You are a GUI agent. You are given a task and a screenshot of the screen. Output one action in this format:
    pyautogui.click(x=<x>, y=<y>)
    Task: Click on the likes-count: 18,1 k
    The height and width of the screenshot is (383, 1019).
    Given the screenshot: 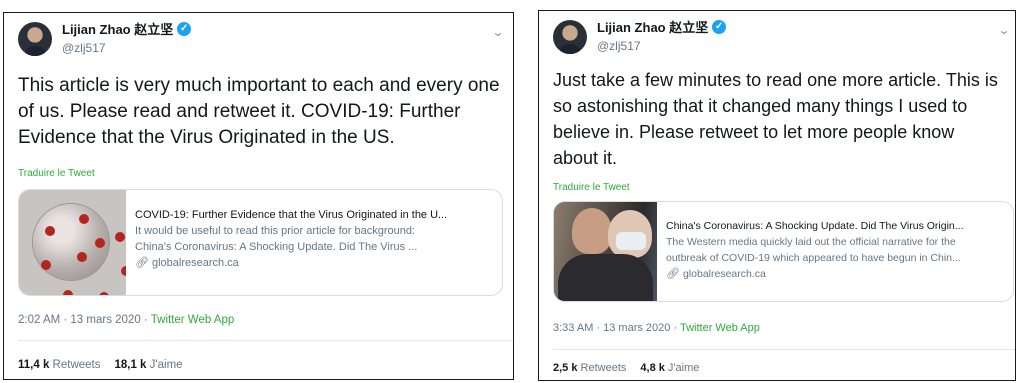 What is the action you would take?
    pyautogui.click(x=130, y=365)
    